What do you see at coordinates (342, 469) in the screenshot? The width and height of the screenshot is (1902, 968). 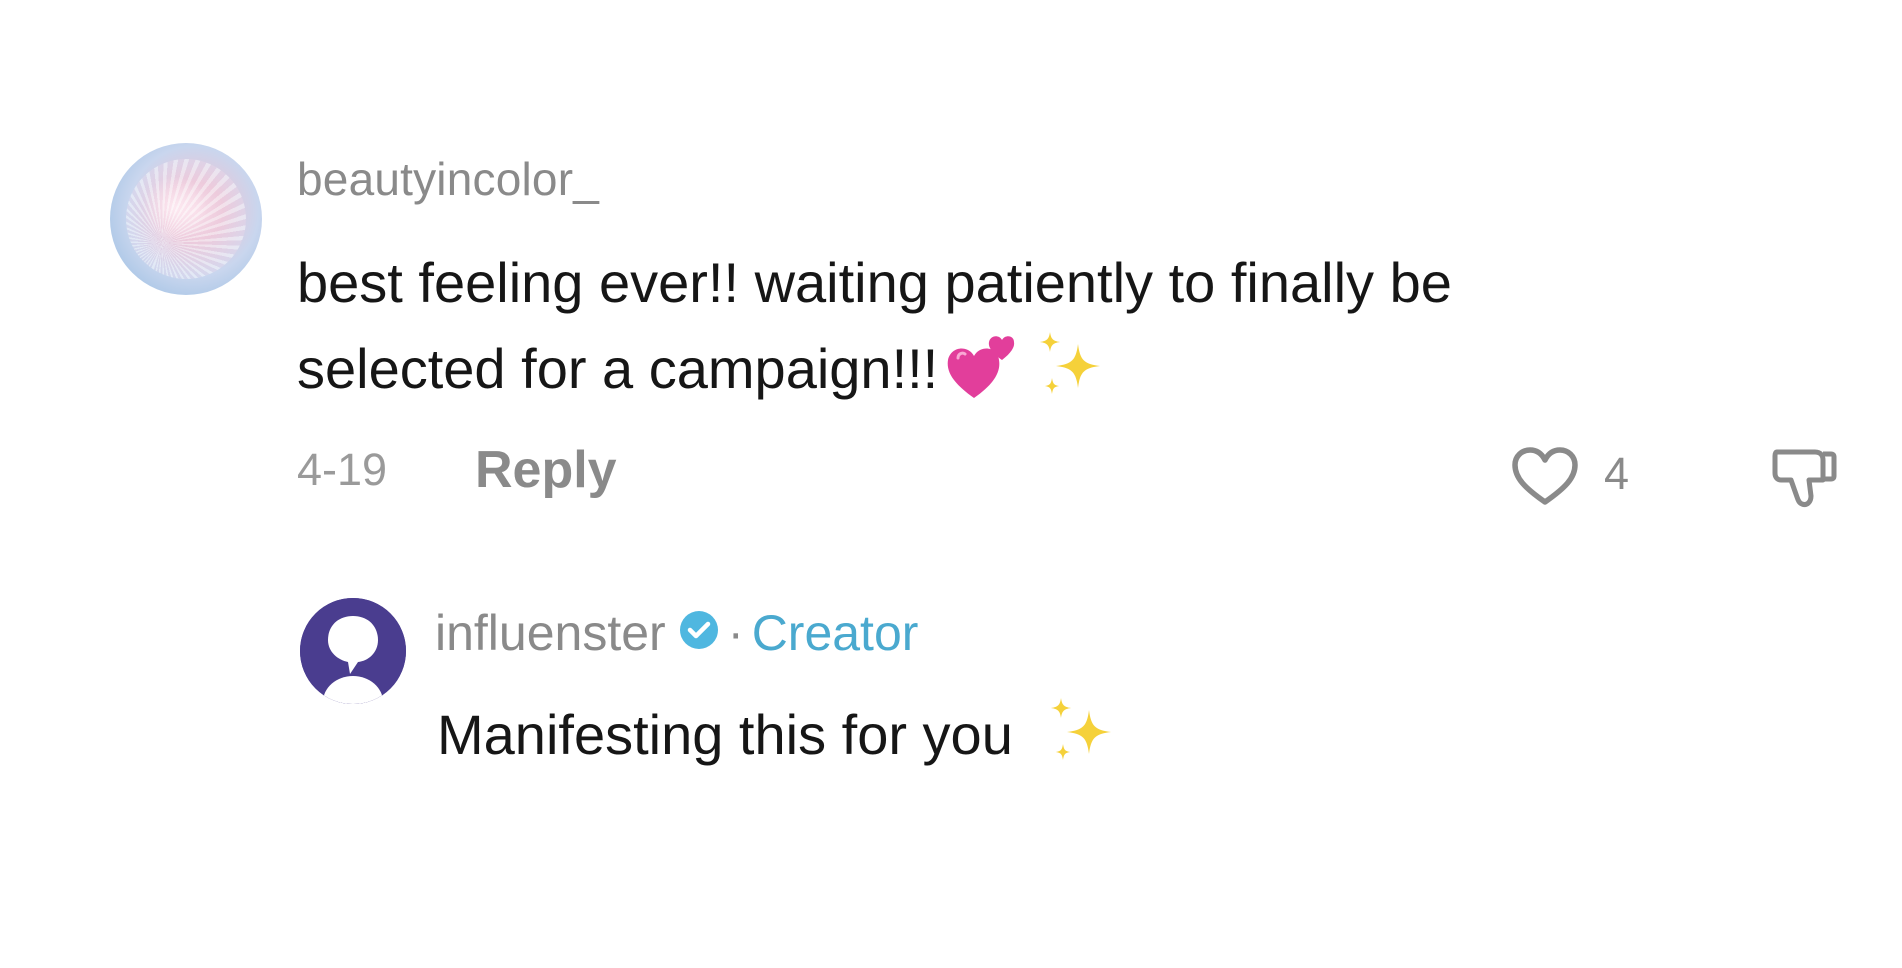 I see `comment-date: 4-19` at bounding box center [342, 469].